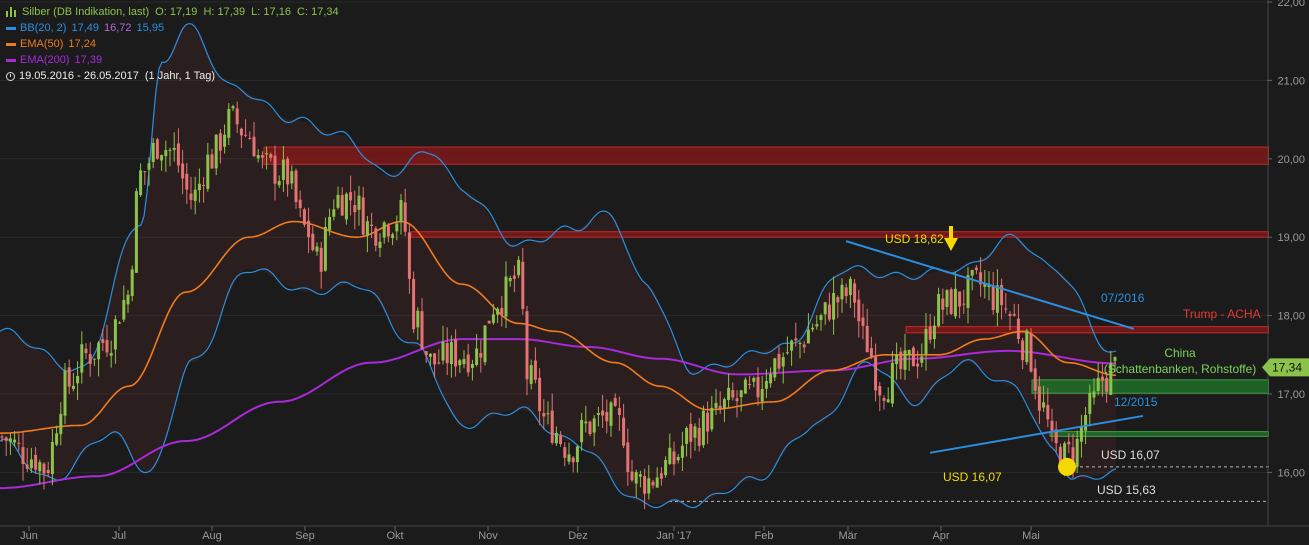 The image size is (1309, 545). What do you see at coordinates (247, 12) in the screenshot?
I see `legend-main-ohlc: O: 17,19 H: 17,39 L: 17,16 C: 17,34` at bounding box center [247, 12].